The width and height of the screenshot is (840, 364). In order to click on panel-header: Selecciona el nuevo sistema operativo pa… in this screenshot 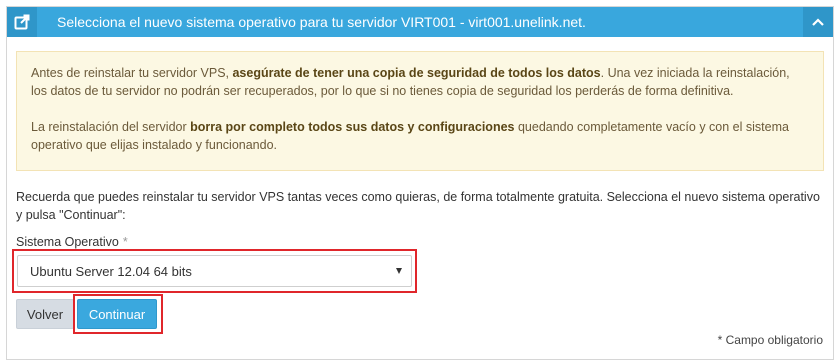, I will do `click(420, 22)`.